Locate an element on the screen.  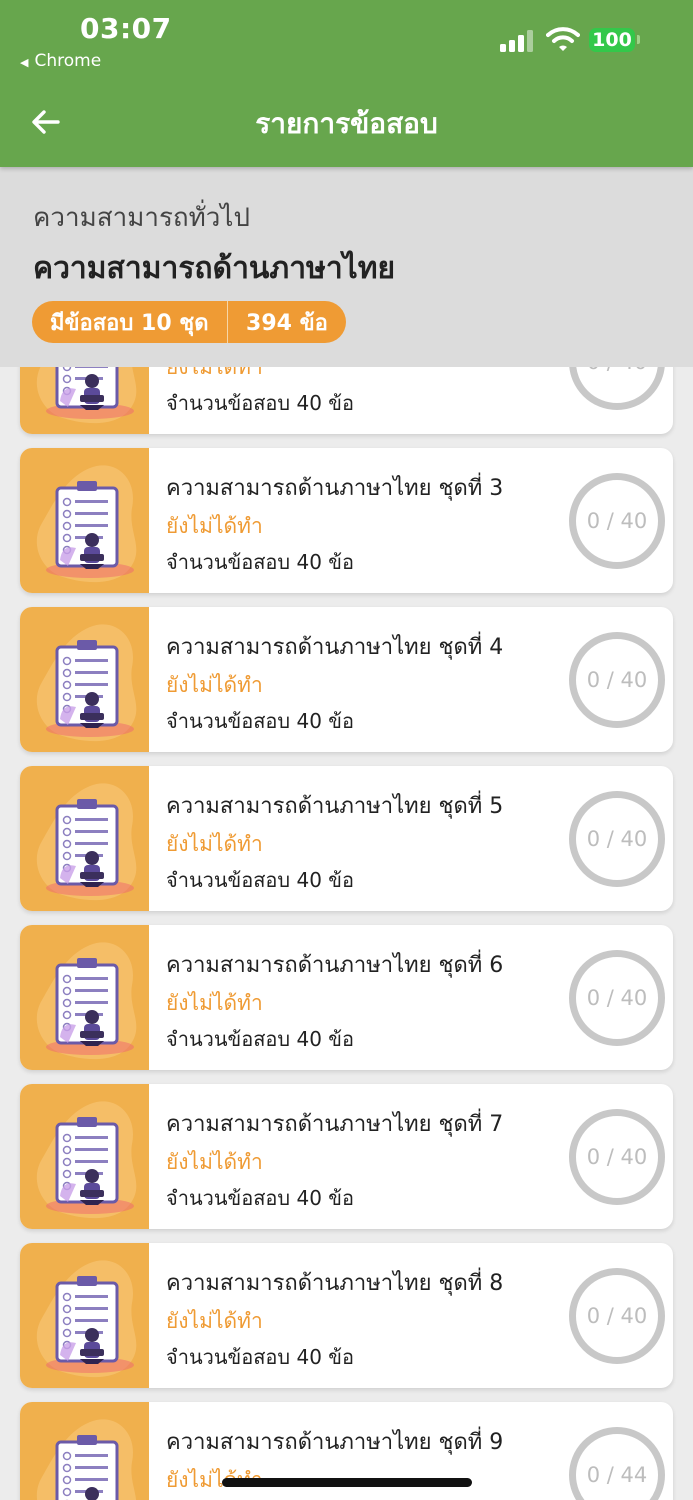
sets-count: มีข้อสอบ 10 ชุด is located at coordinates (129, 323).